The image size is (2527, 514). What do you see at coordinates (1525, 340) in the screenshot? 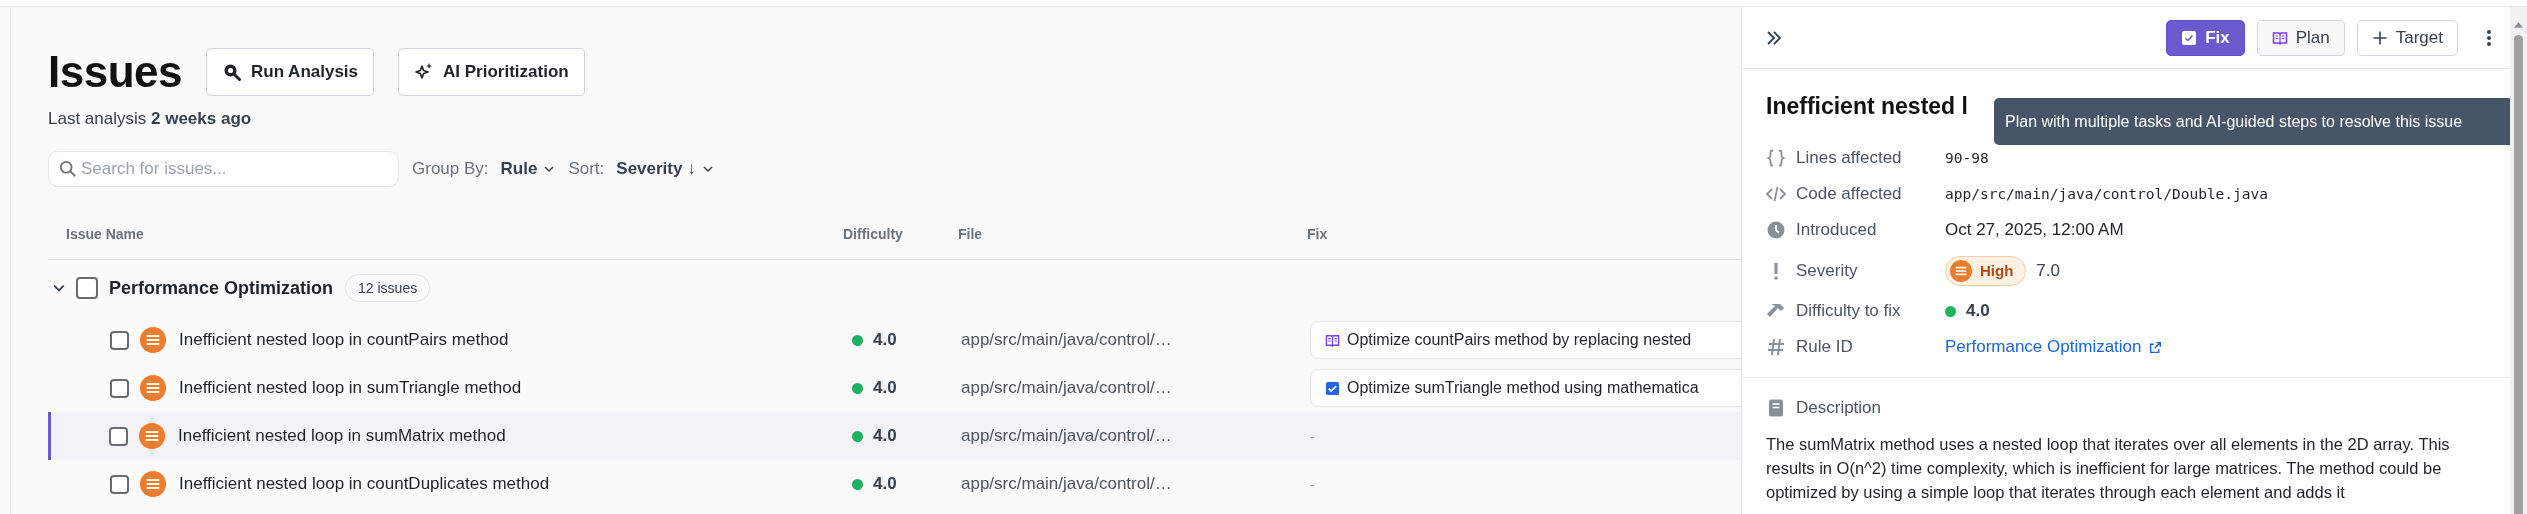
I see `fix-link: Optimize countPairs method by replacing nested` at bounding box center [1525, 340].